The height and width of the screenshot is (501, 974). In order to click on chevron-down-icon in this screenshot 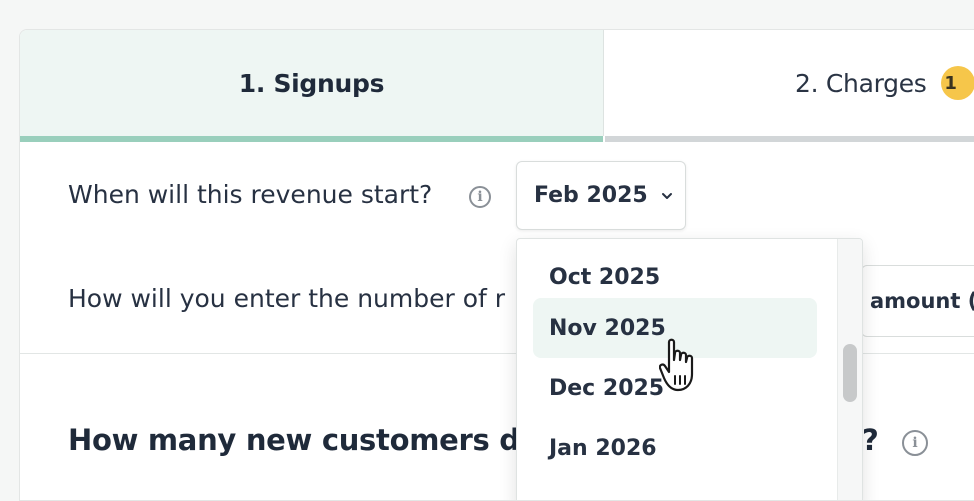, I will do `click(666, 195)`.